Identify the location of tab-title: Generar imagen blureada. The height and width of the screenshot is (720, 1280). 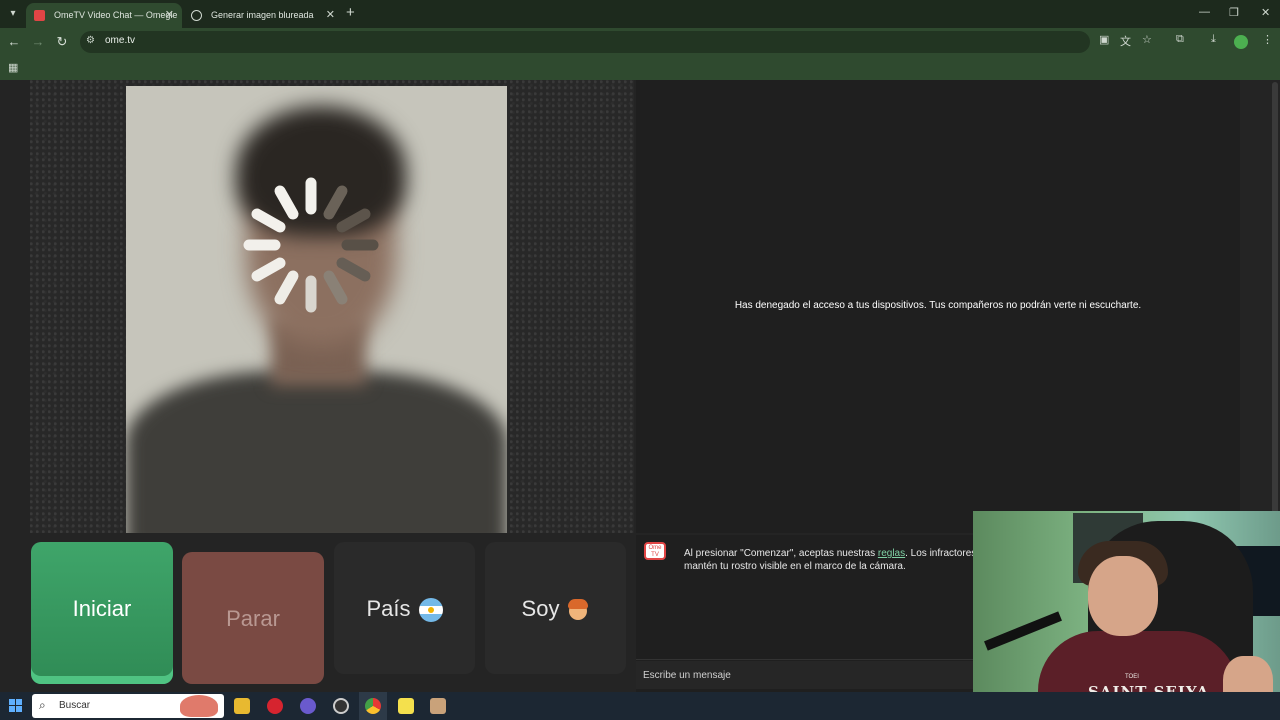
(262, 15).